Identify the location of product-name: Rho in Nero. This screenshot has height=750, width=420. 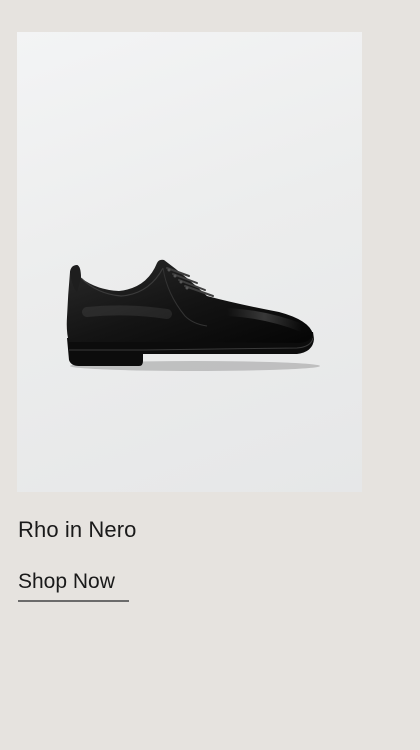
(77, 529).